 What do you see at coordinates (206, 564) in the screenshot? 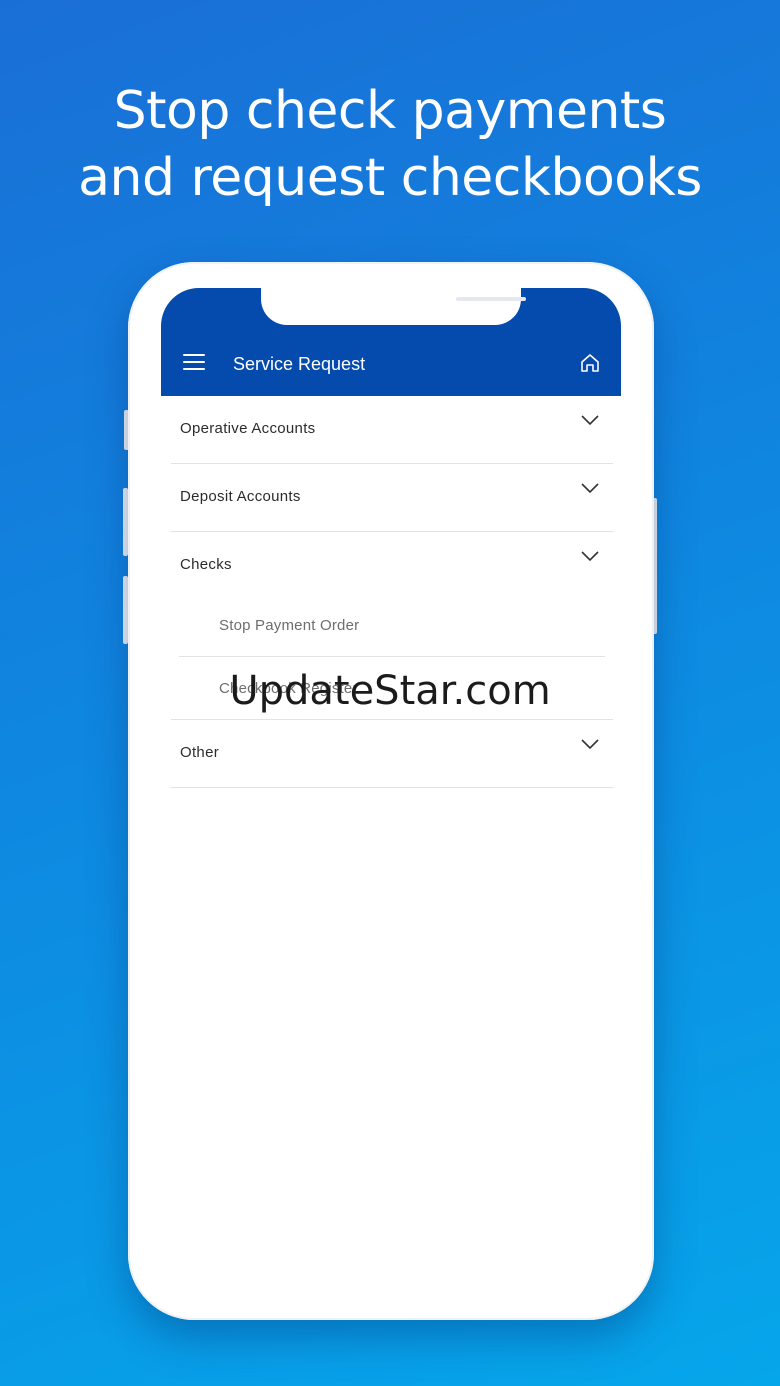
I see `section-label: Checks` at bounding box center [206, 564].